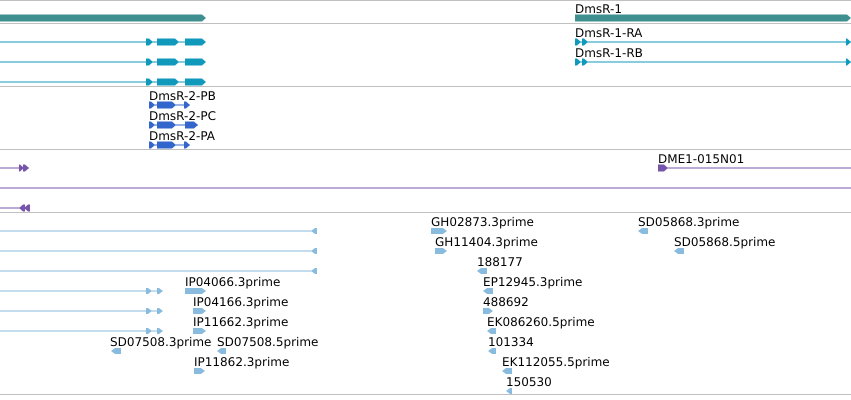 This screenshot has width=851, height=400. Describe the element at coordinates (701, 159) in the screenshot. I see `feature-label: DME1-015N01` at that location.